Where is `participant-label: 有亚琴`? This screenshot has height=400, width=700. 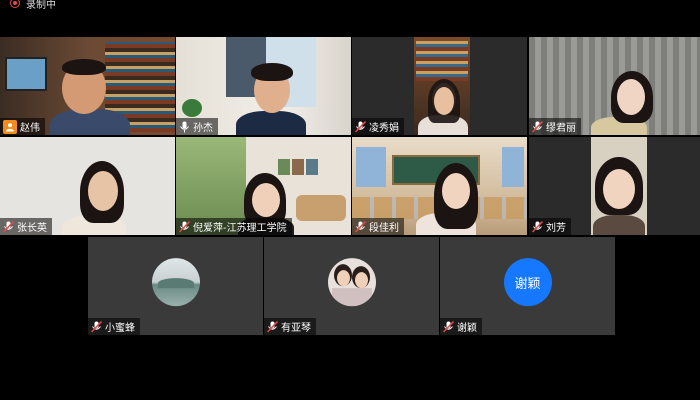 participant-label: 有亚琴 is located at coordinates (290, 326).